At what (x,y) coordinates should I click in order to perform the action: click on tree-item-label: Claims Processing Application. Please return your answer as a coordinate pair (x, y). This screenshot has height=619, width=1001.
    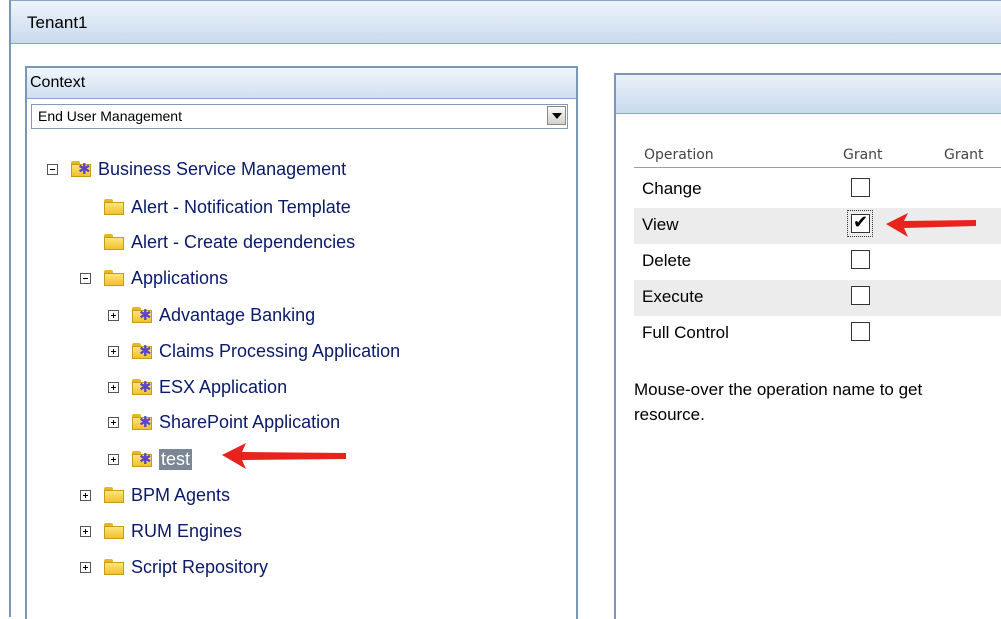
    Looking at the image, I should click on (279, 351).